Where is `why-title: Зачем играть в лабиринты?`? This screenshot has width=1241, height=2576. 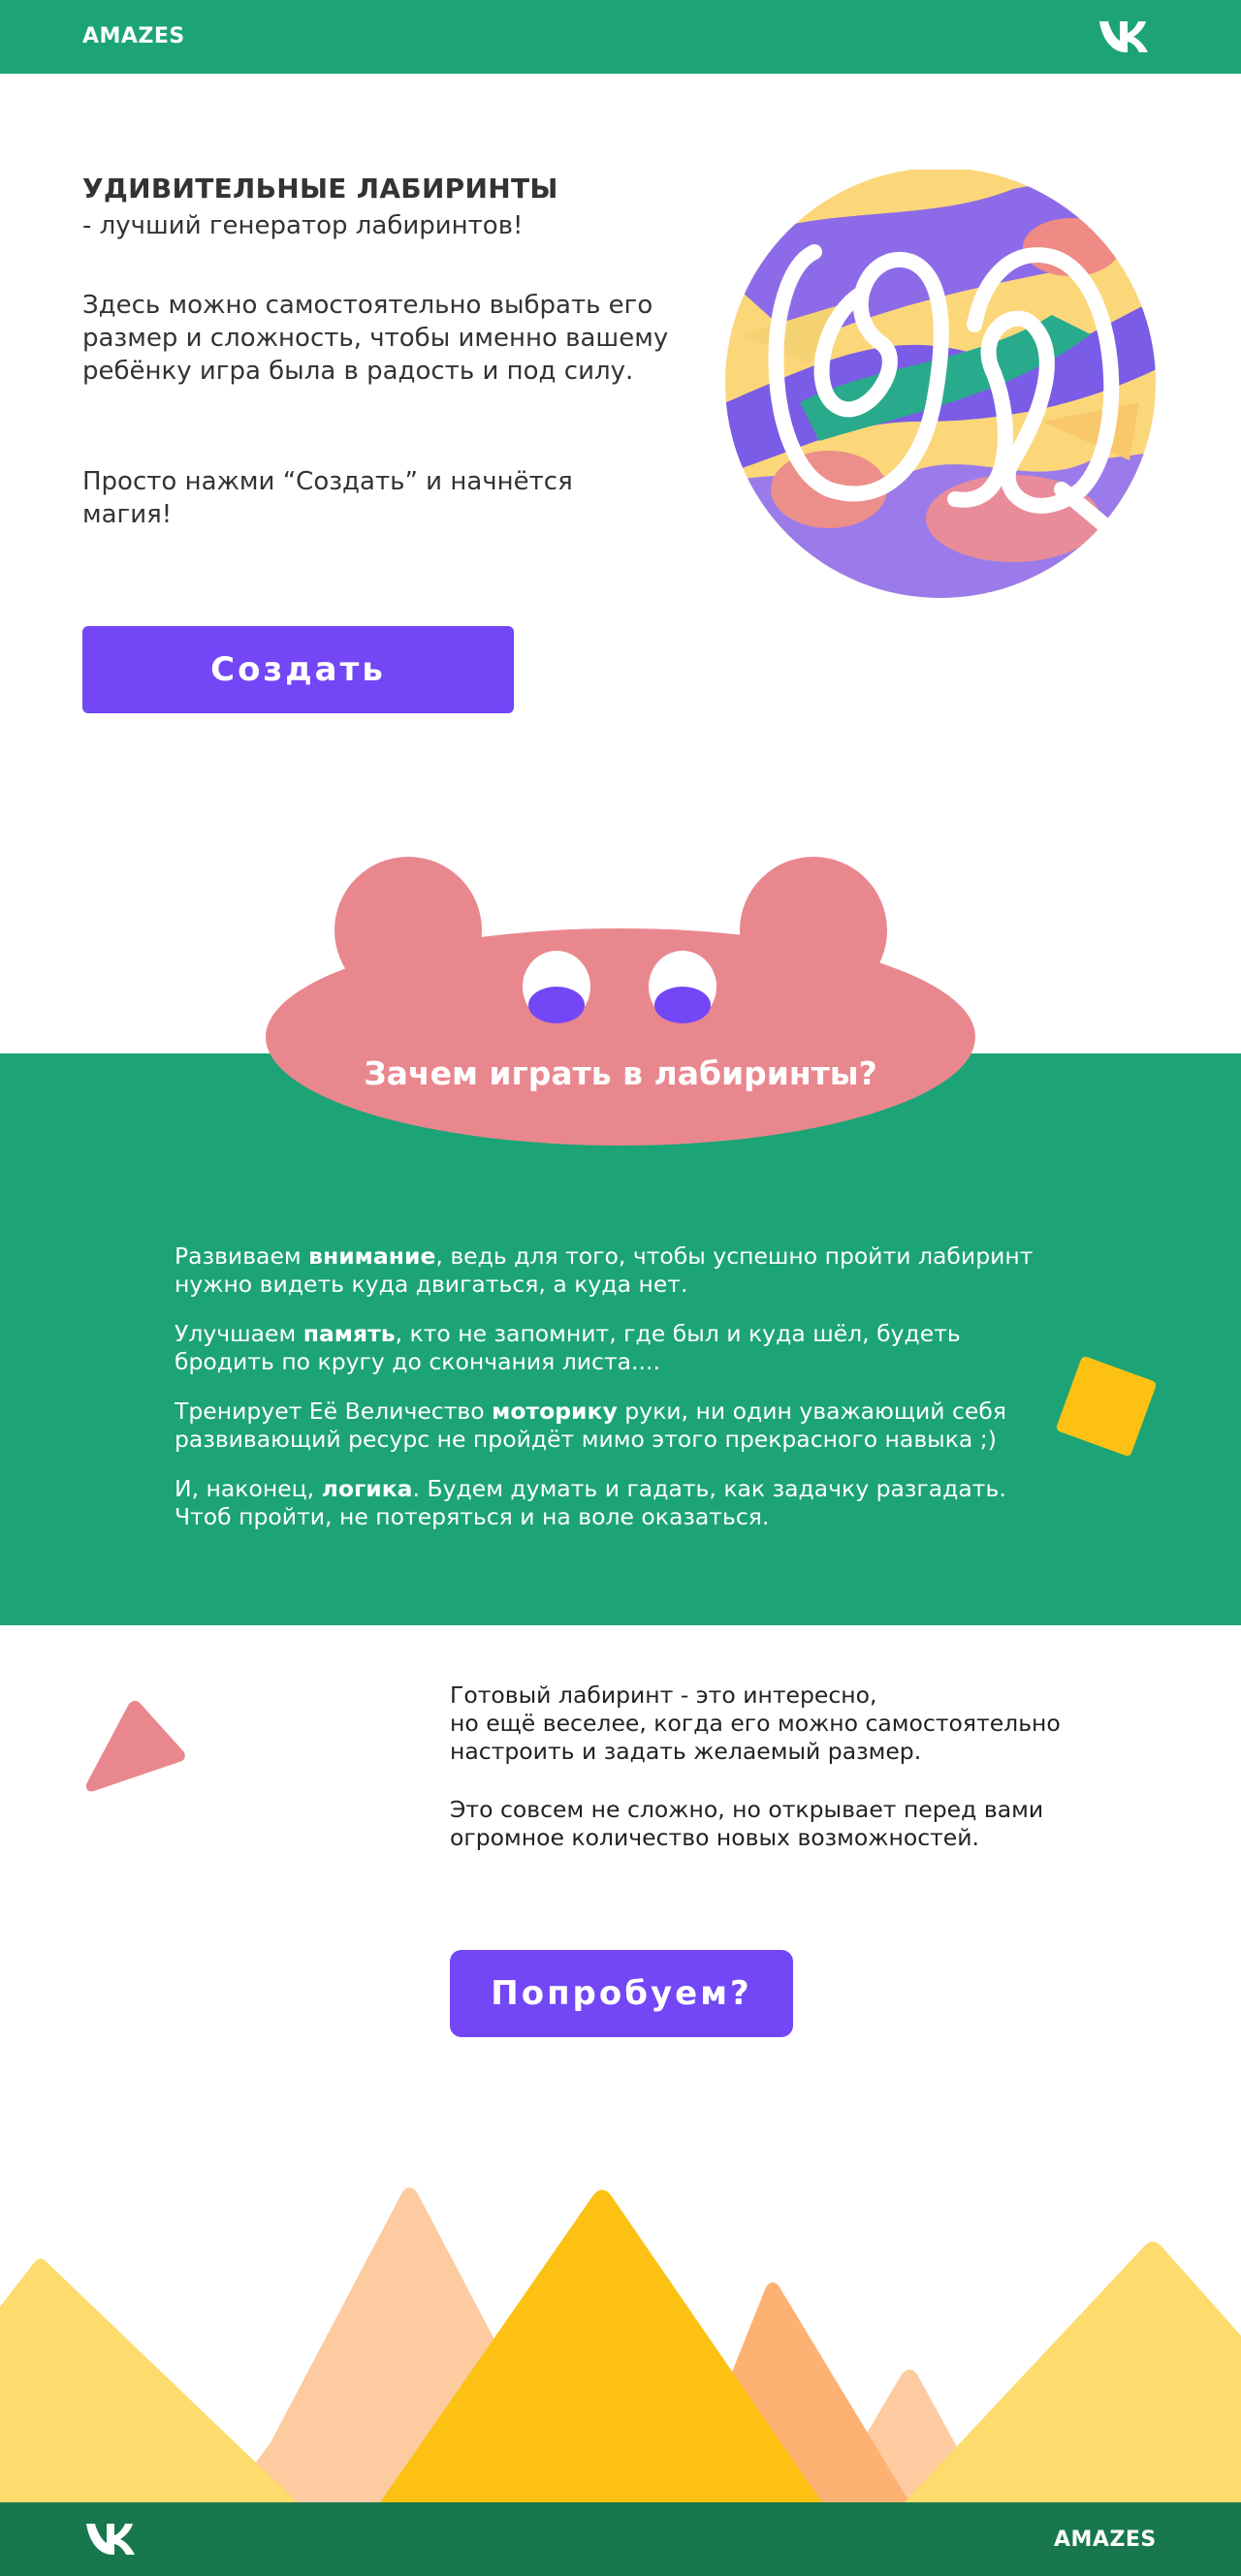 why-title: Зачем играть в лабиринты? is located at coordinates (620, 1073).